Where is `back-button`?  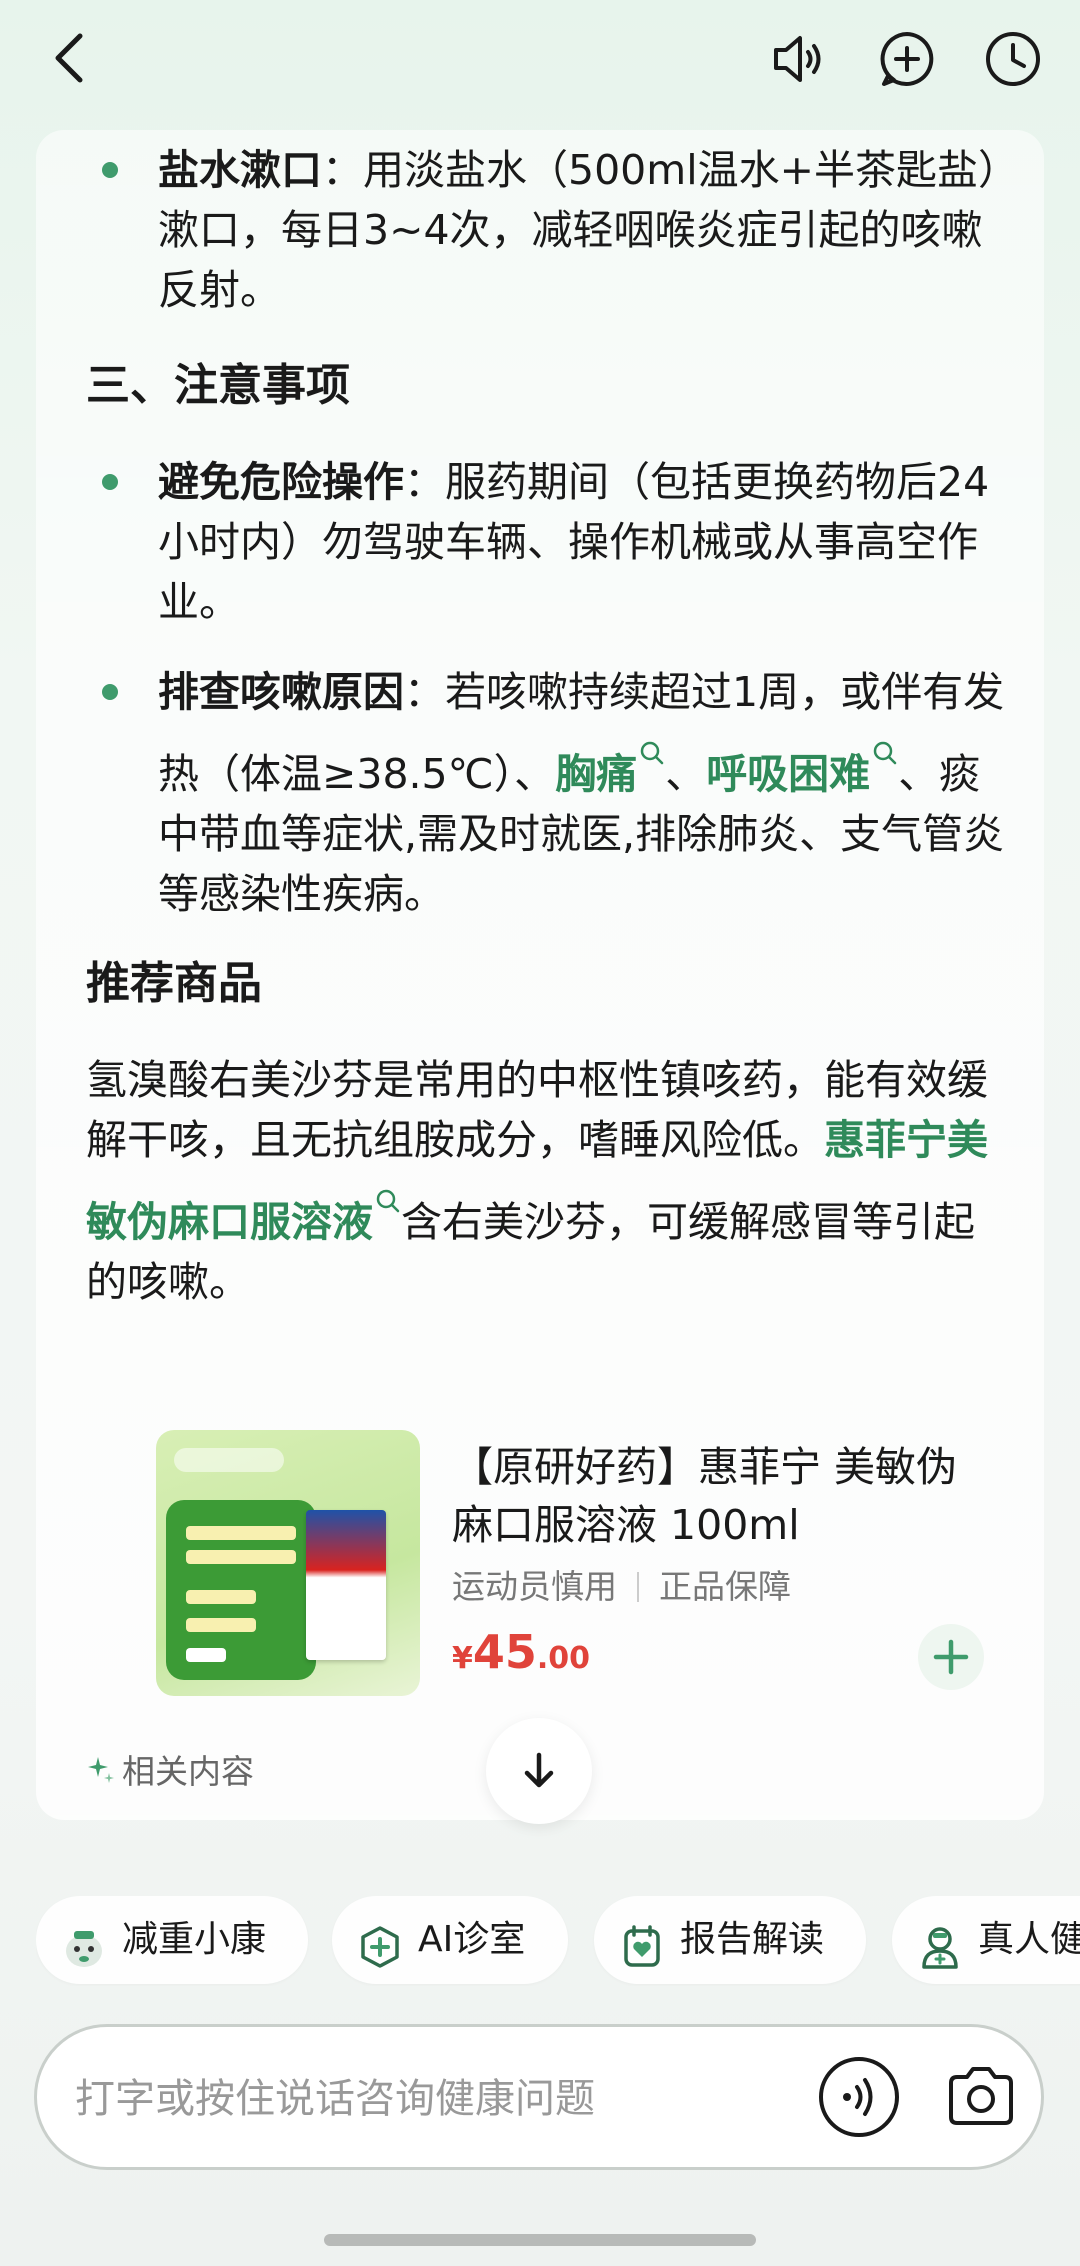
back-button is located at coordinates (70, 58).